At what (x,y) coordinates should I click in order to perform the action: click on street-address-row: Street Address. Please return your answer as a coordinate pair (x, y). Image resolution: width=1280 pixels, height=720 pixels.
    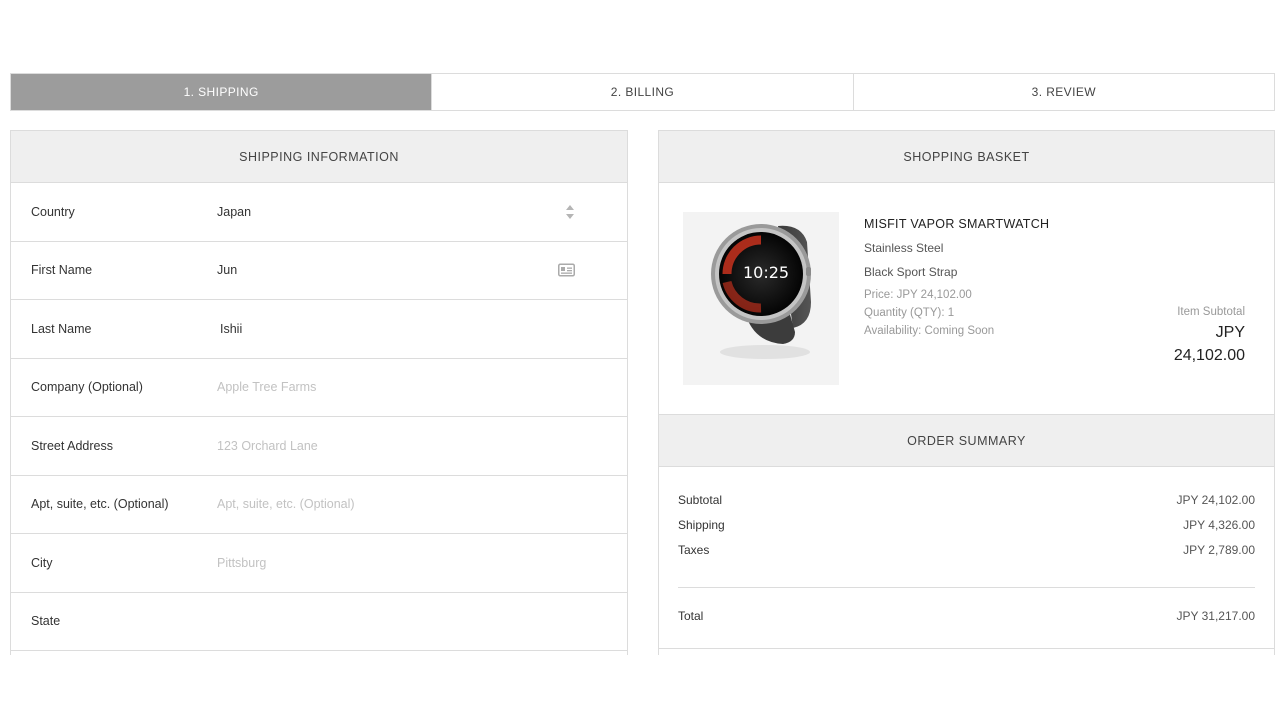
    Looking at the image, I should click on (319, 446).